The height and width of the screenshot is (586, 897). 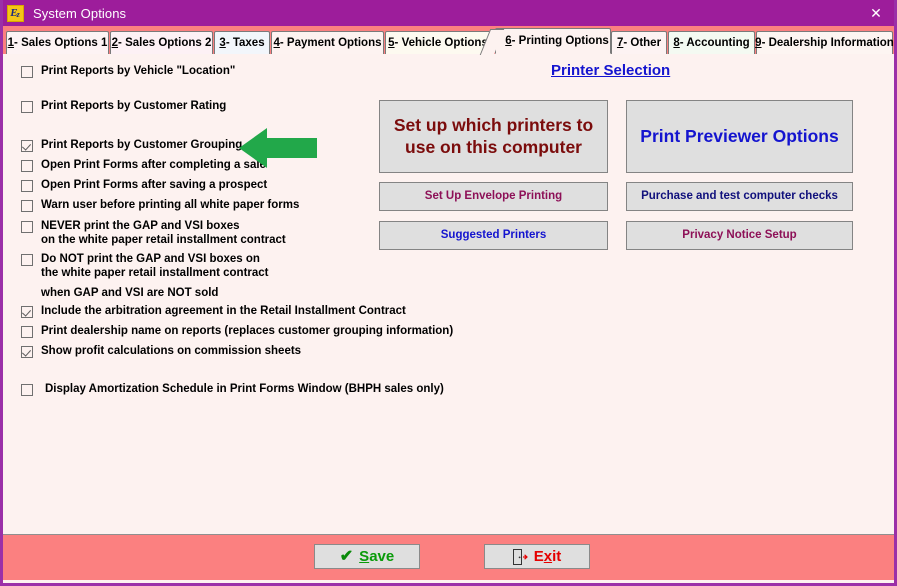 I want to click on tab-vehicle-options: 5 - Vehicle Options, so click(x=438, y=42).